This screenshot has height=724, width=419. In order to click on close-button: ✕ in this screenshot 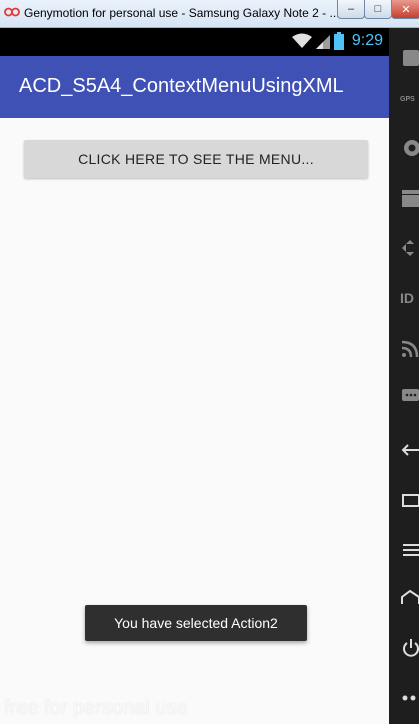, I will do `click(405, 9)`.